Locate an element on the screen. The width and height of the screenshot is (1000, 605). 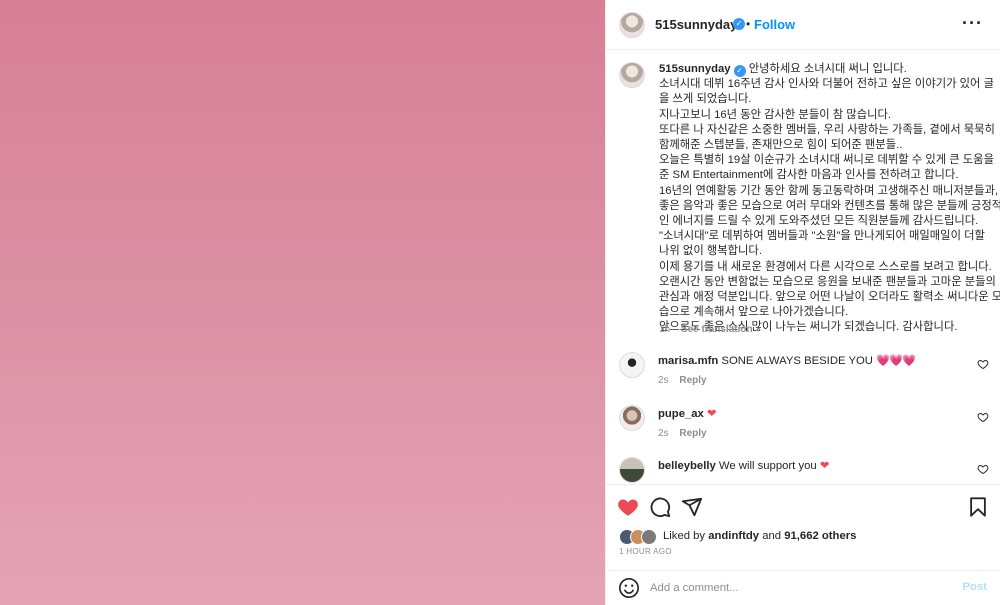
post-header: 515sunnyday ✓ • Follow ··· is located at coordinates (803, 25).